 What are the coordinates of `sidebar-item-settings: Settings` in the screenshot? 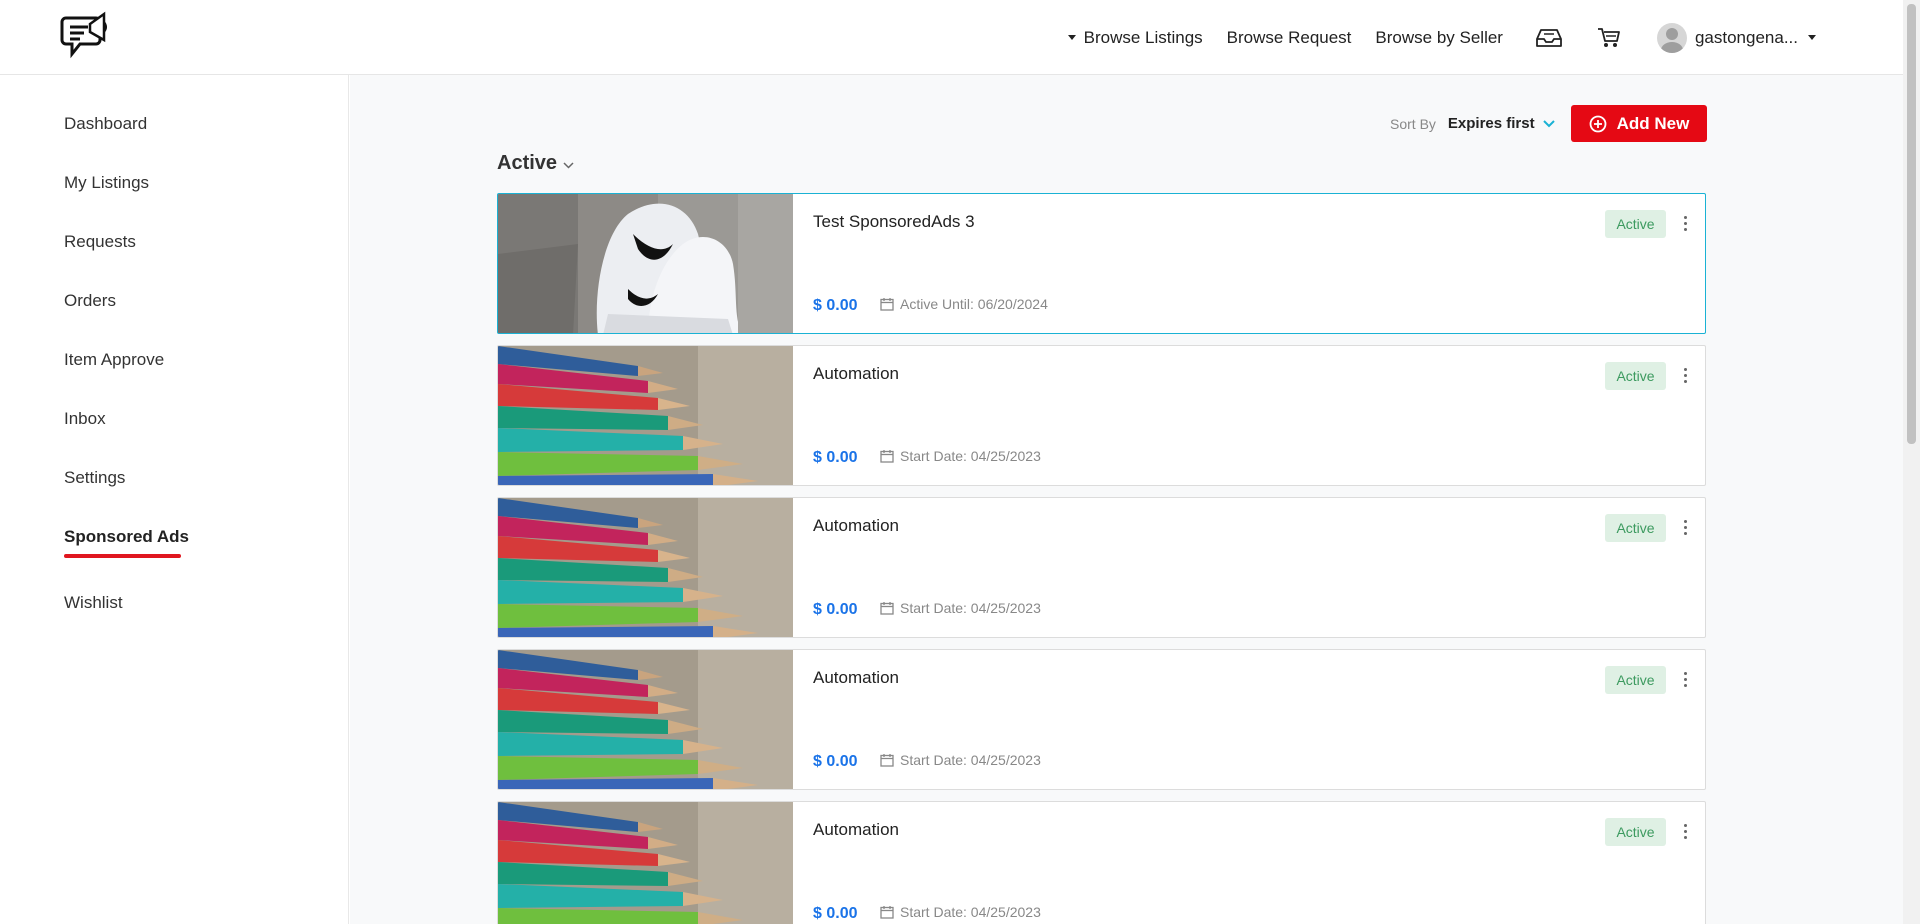 It's located at (94, 478).